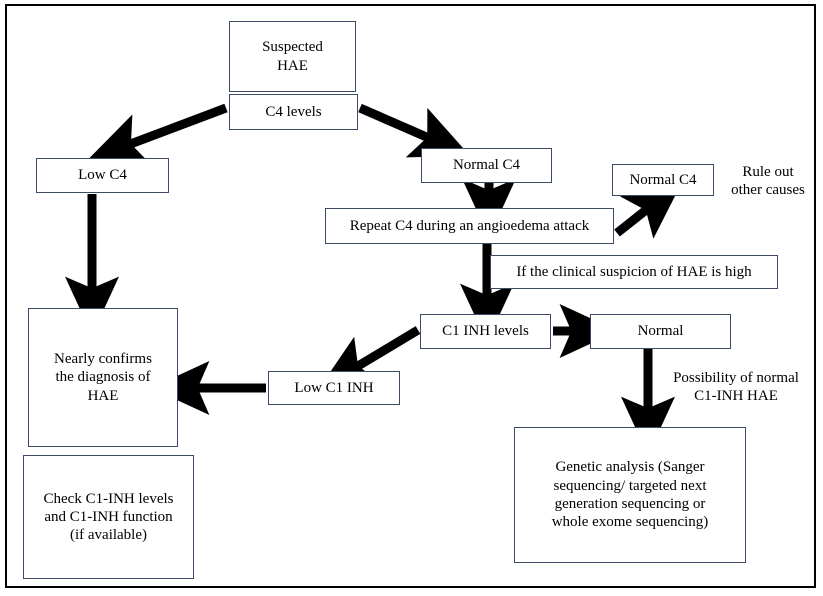  I want to click on node-c1-inh-levels: C1 INH levels, so click(485, 331).